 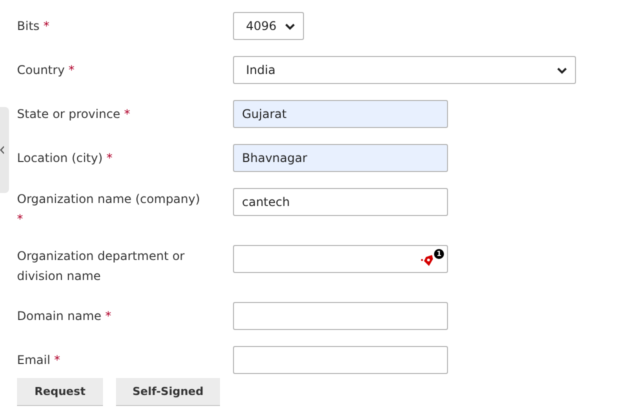 I want to click on input-field: Gujarat, so click(x=340, y=114).